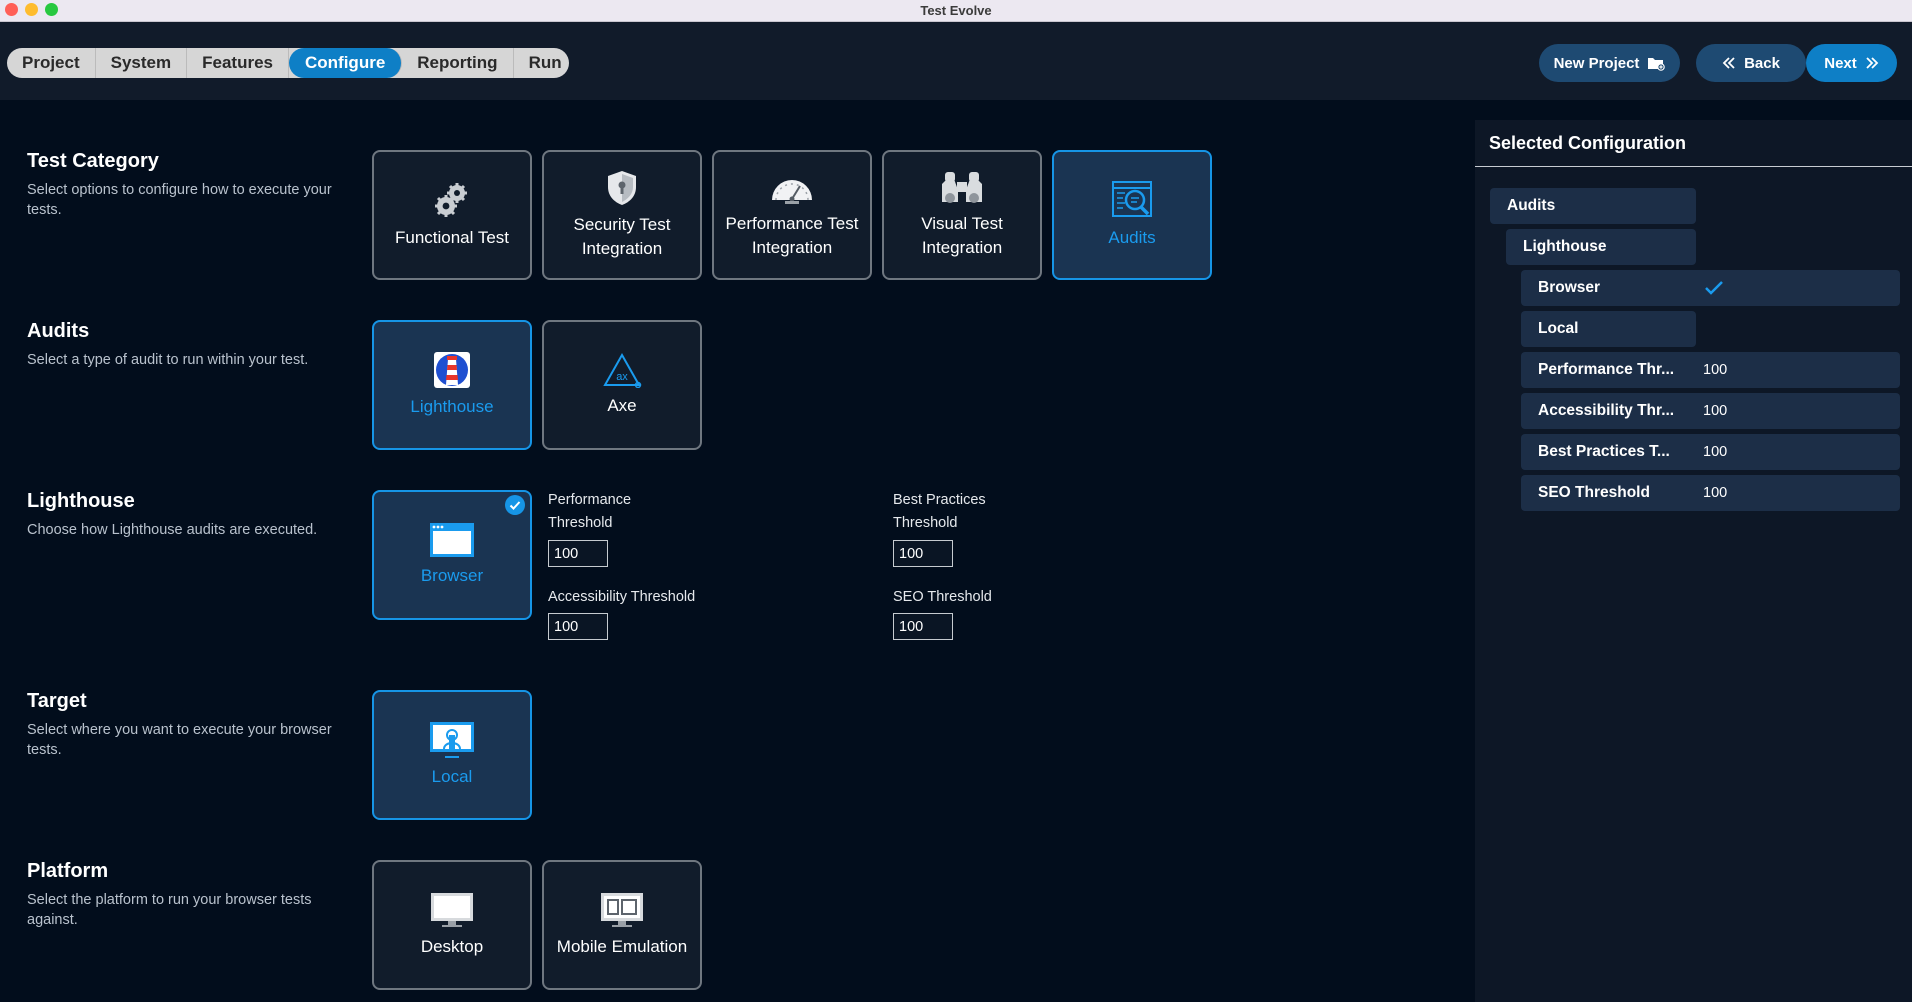 Image resolution: width=1912 pixels, height=1002 pixels. Describe the element at coordinates (142, 63) in the screenshot. I see `tab-system: System` at that location.